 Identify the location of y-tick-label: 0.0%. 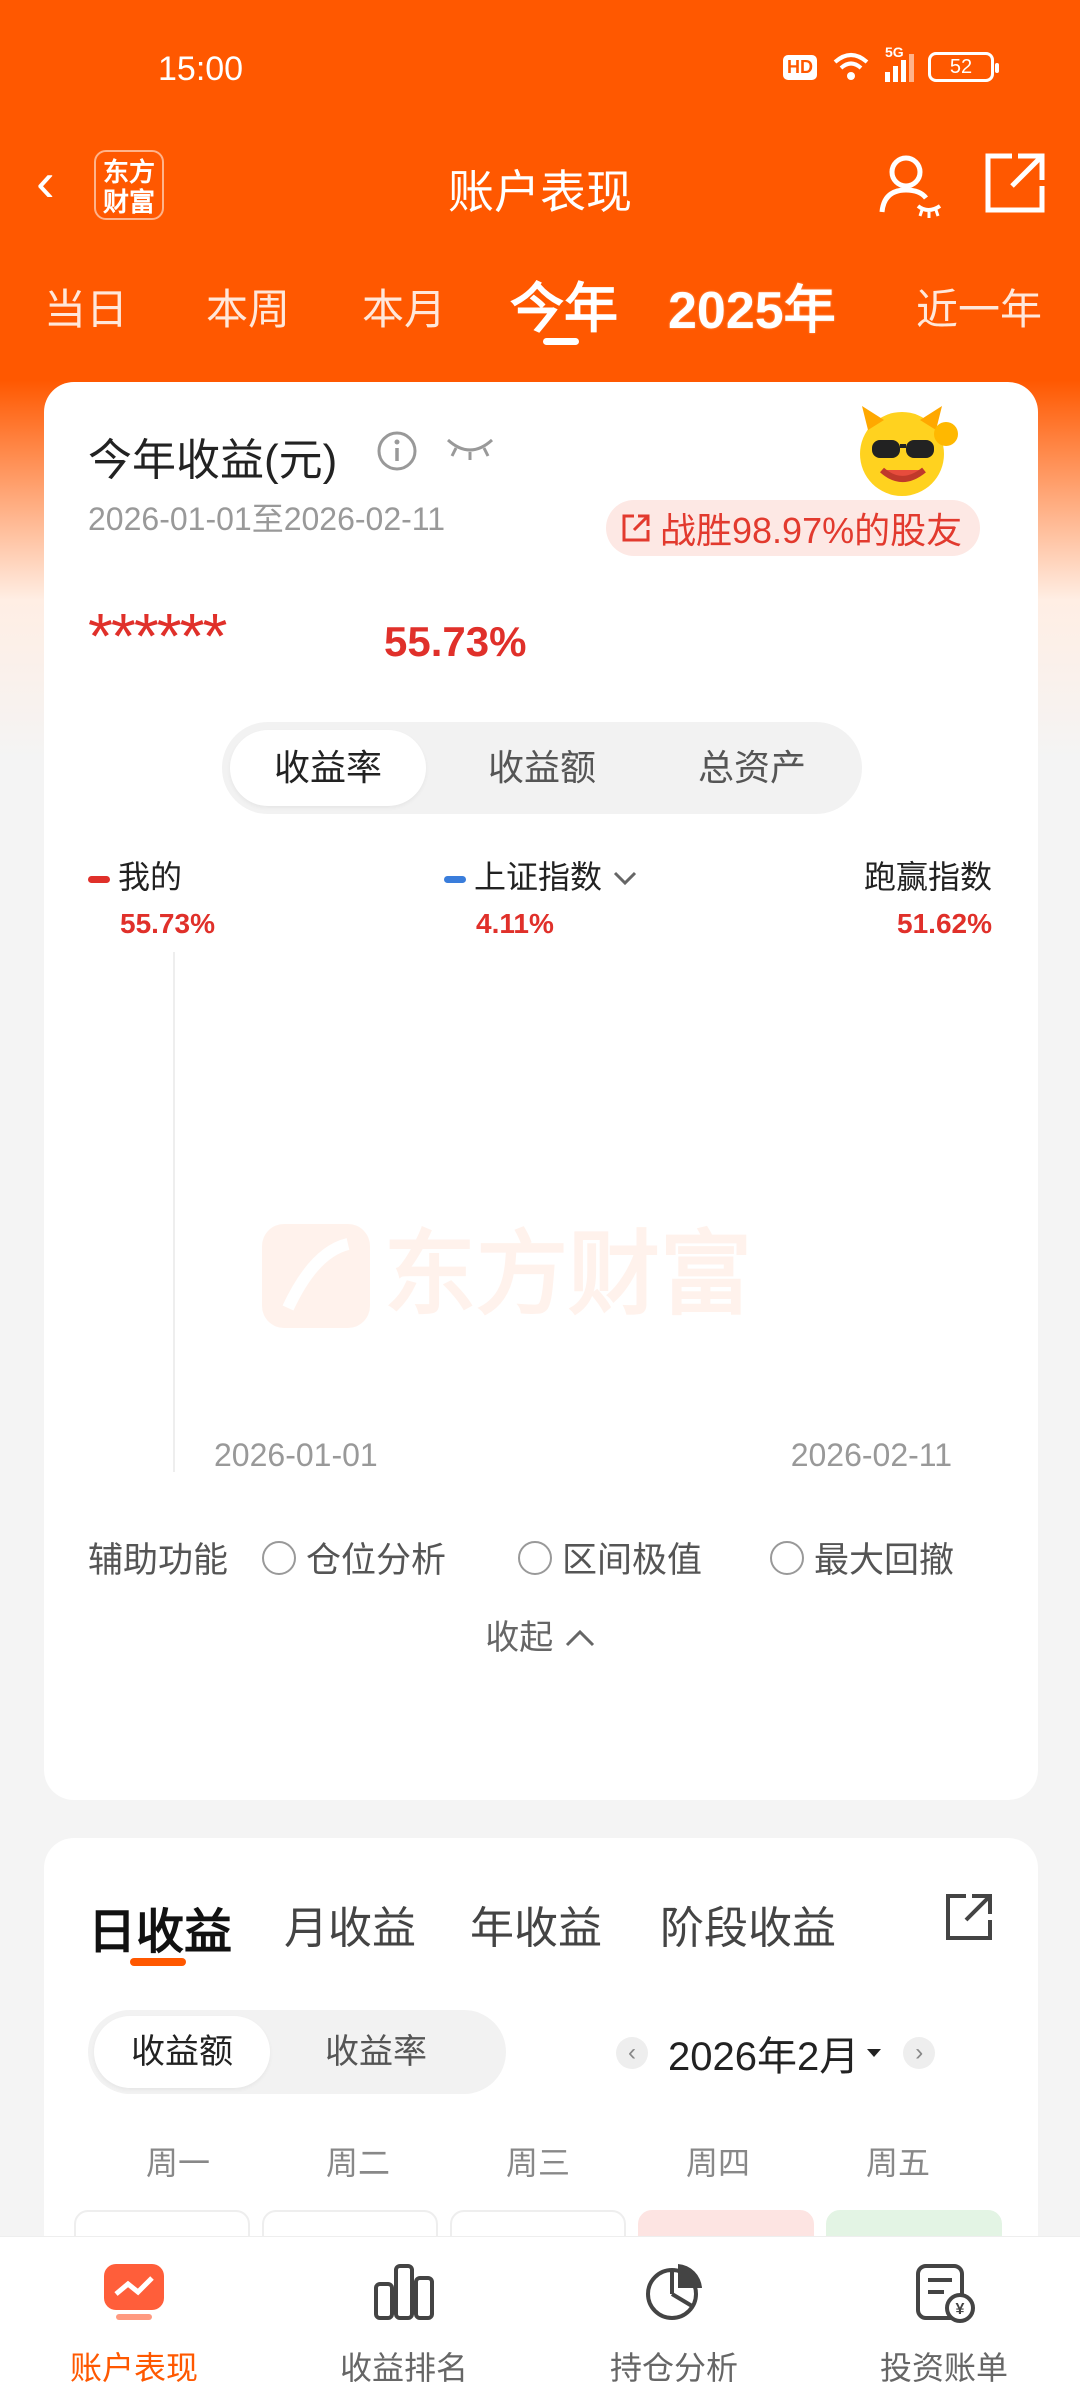
(120, 952).